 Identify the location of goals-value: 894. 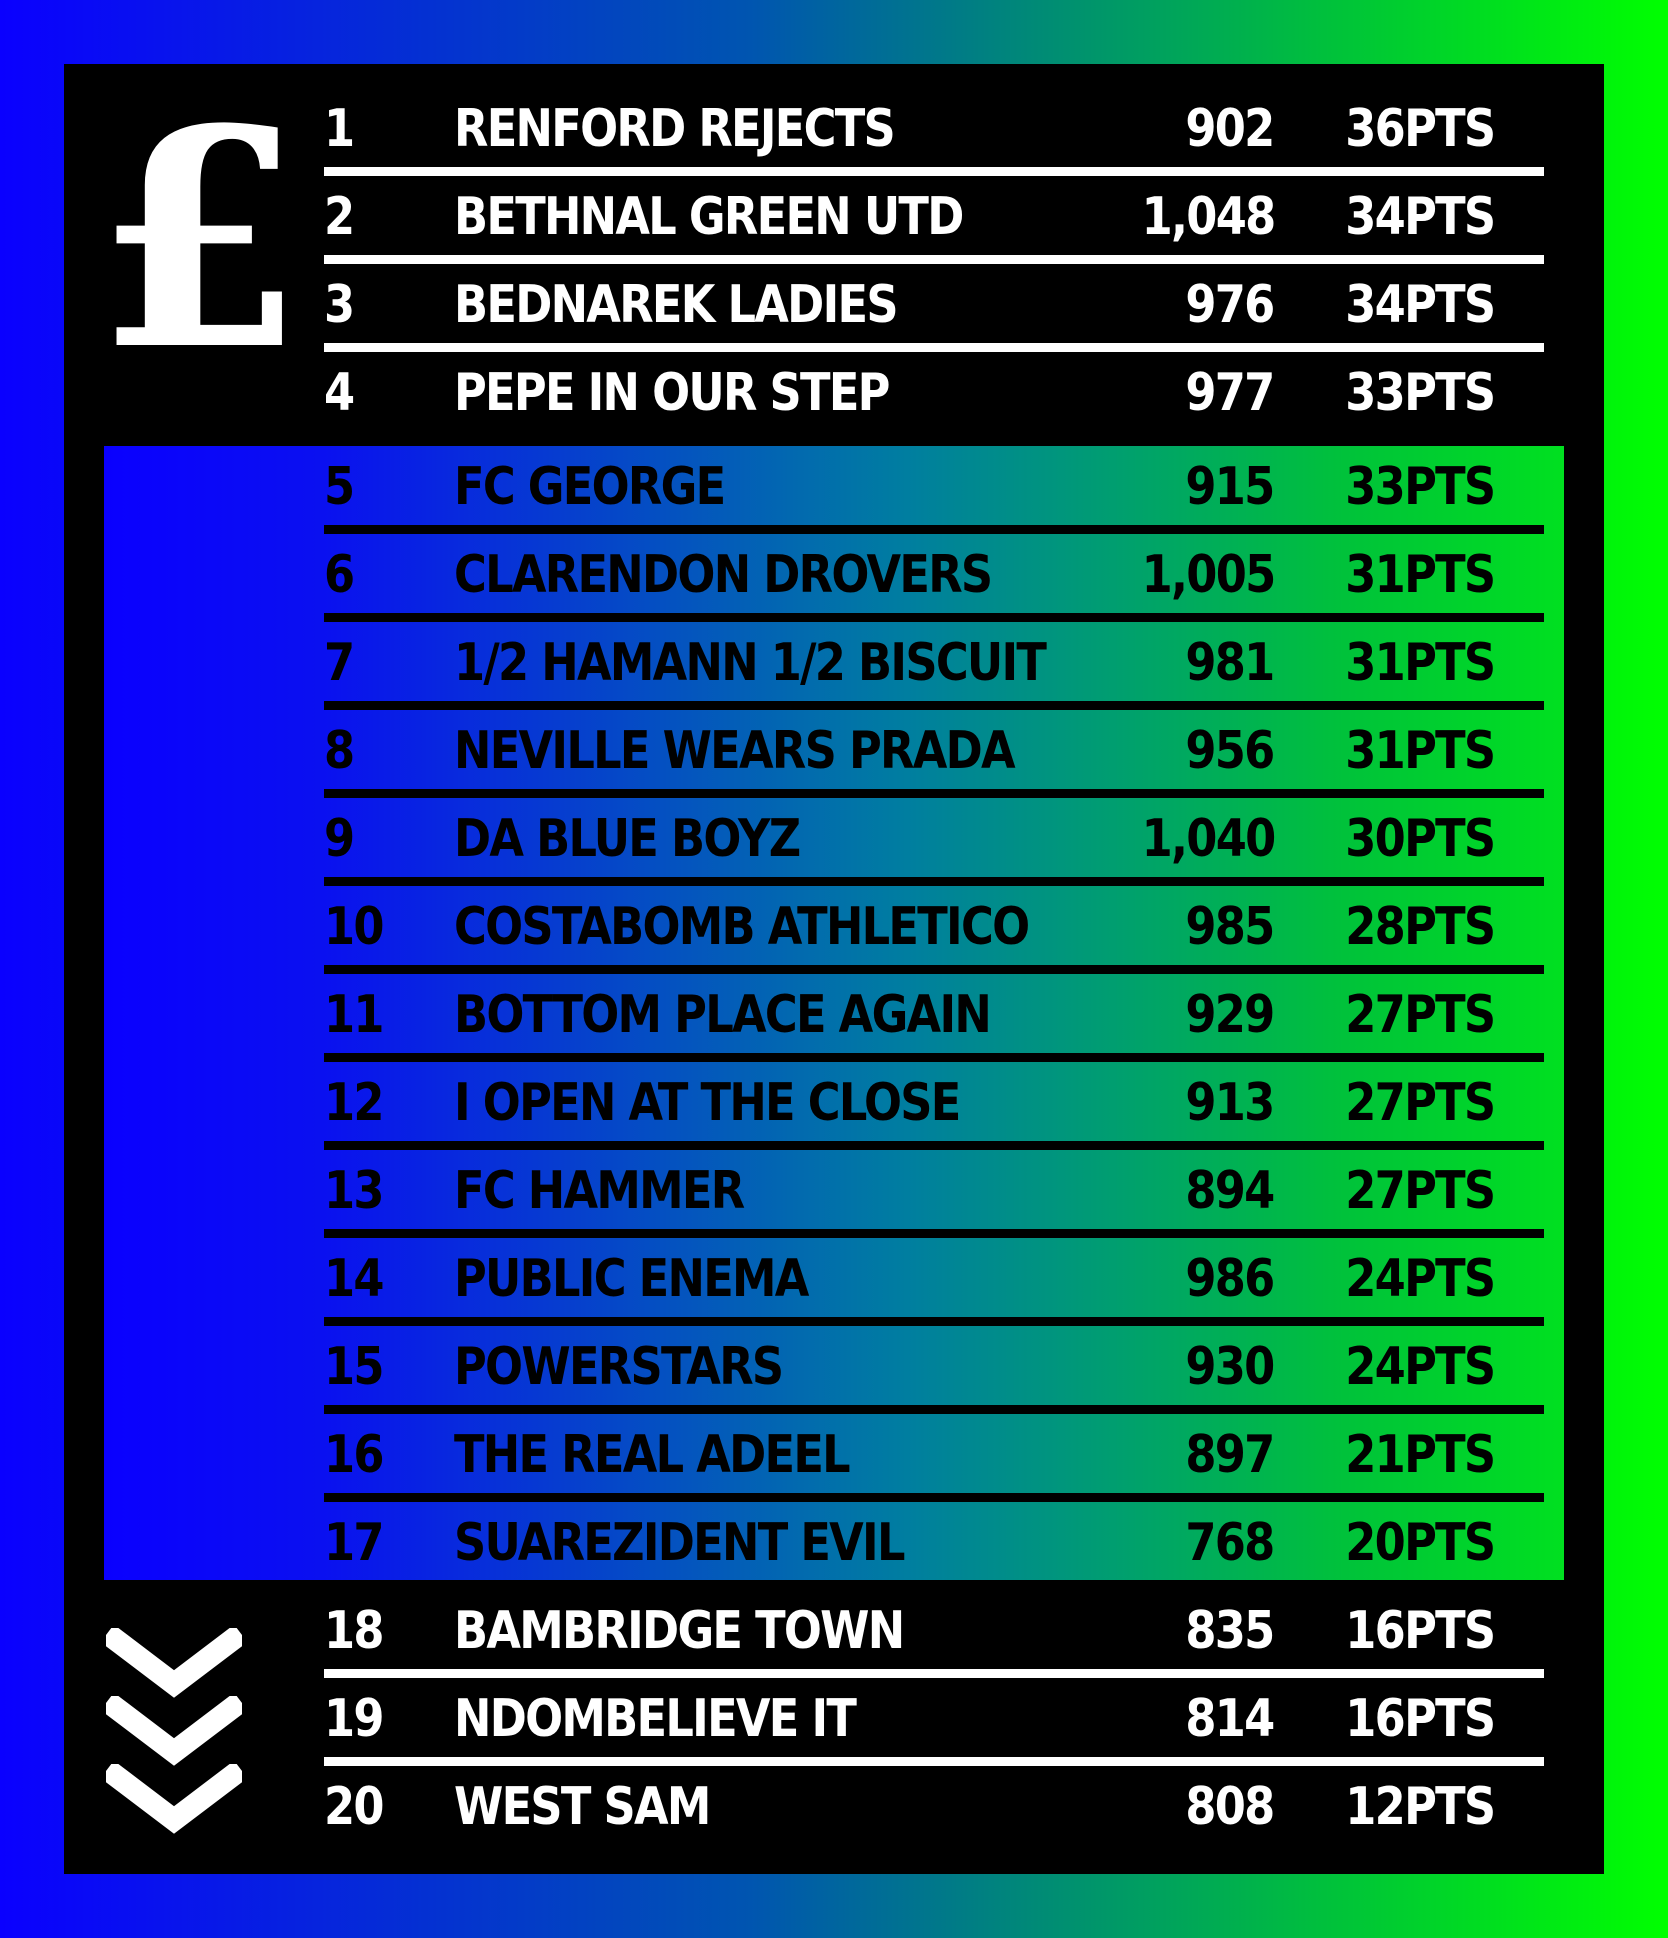
(1230, 1191).